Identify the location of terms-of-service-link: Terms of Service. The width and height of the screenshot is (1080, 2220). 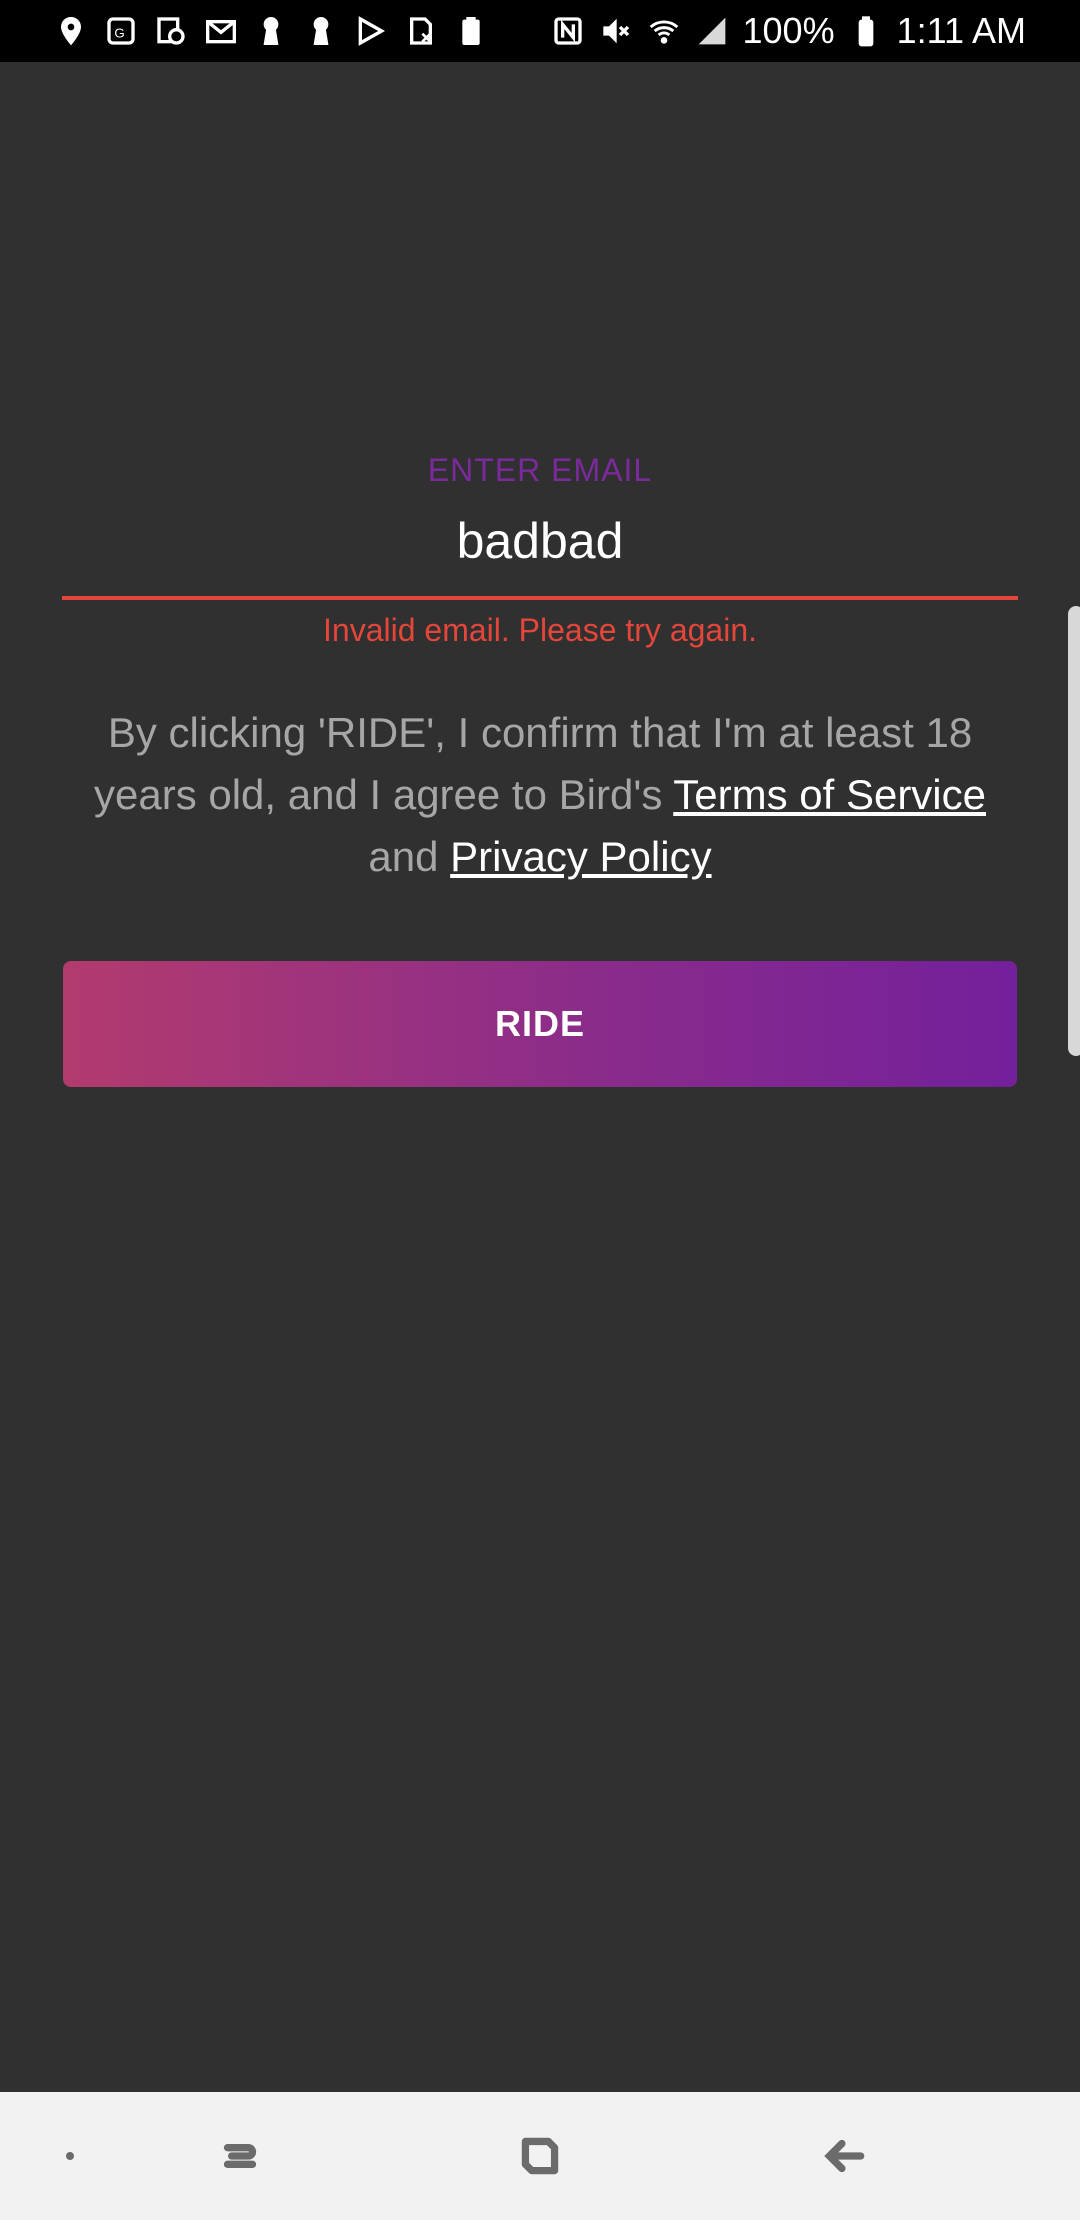
(829, 794).